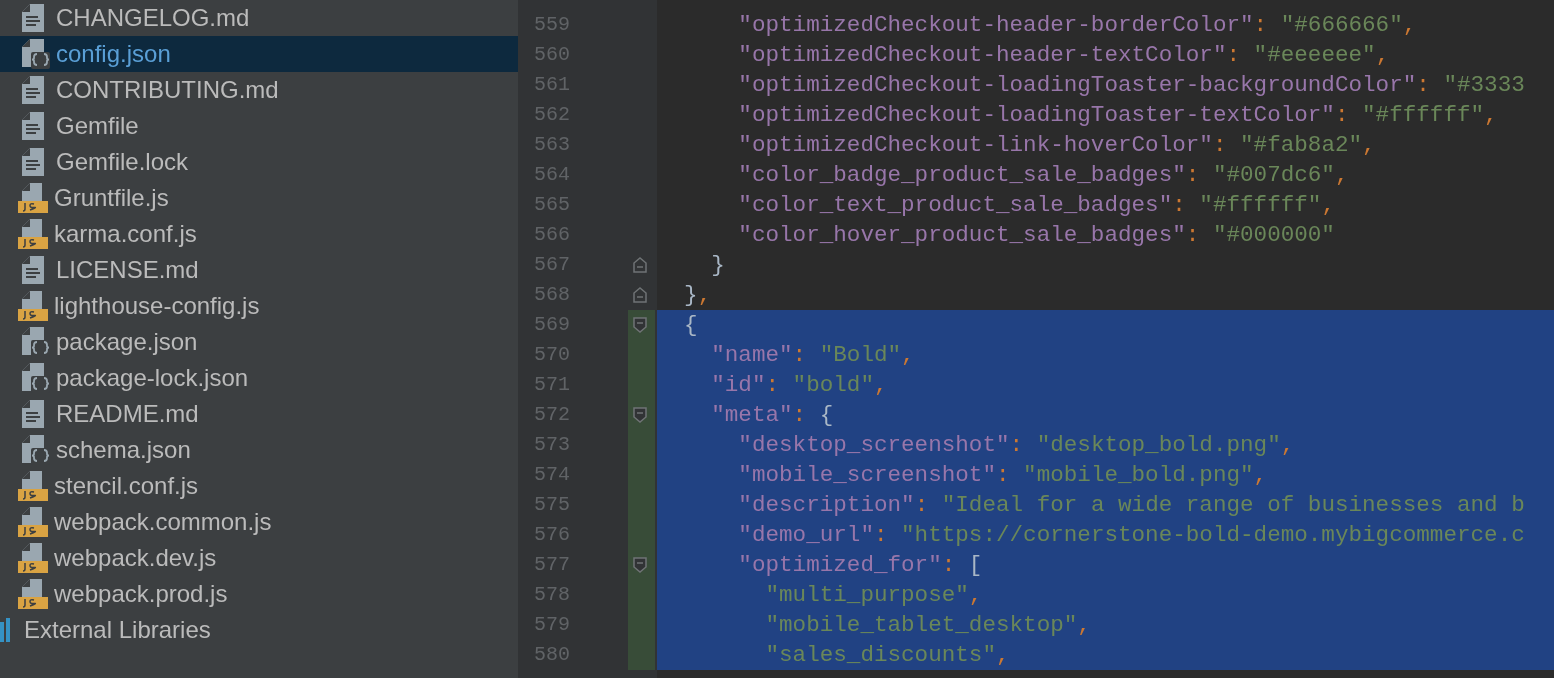 Image resolution: width=1554 pixels, height=678 pixels. I want to click on code-line: "optimizedCheckout-header-textColor": "#eeeeee",, so click(1064, 55).